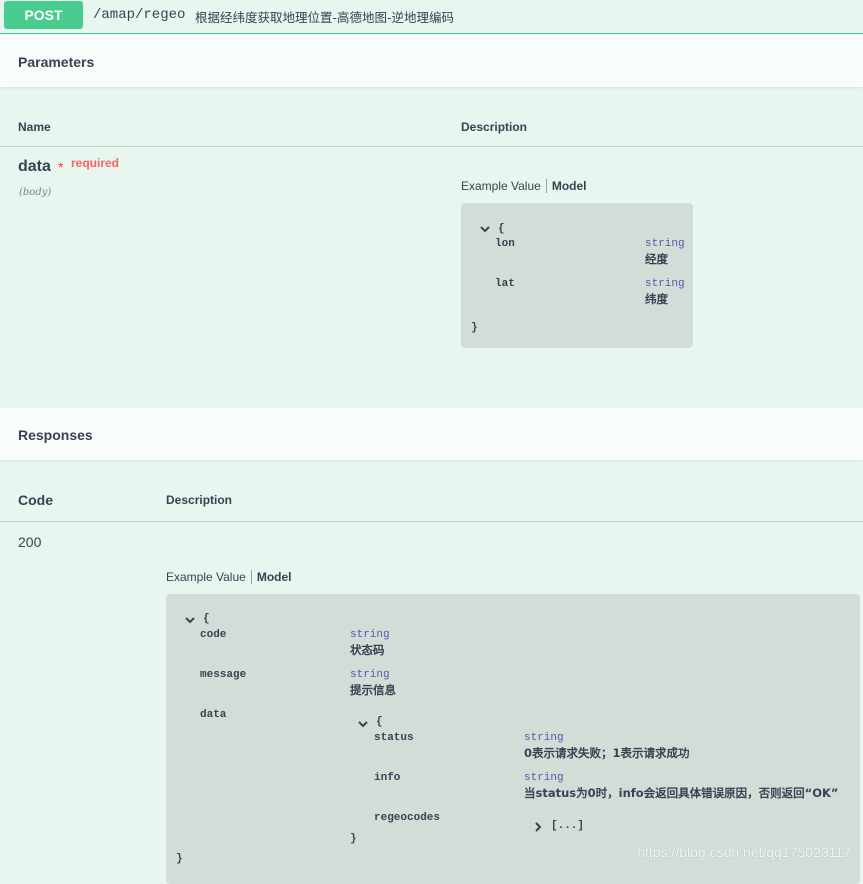 This screenshot has height=884, width=863. Describe the element at coordinates (353, 839) in the screenshot. I see `nested-close-brace: }` at that location.